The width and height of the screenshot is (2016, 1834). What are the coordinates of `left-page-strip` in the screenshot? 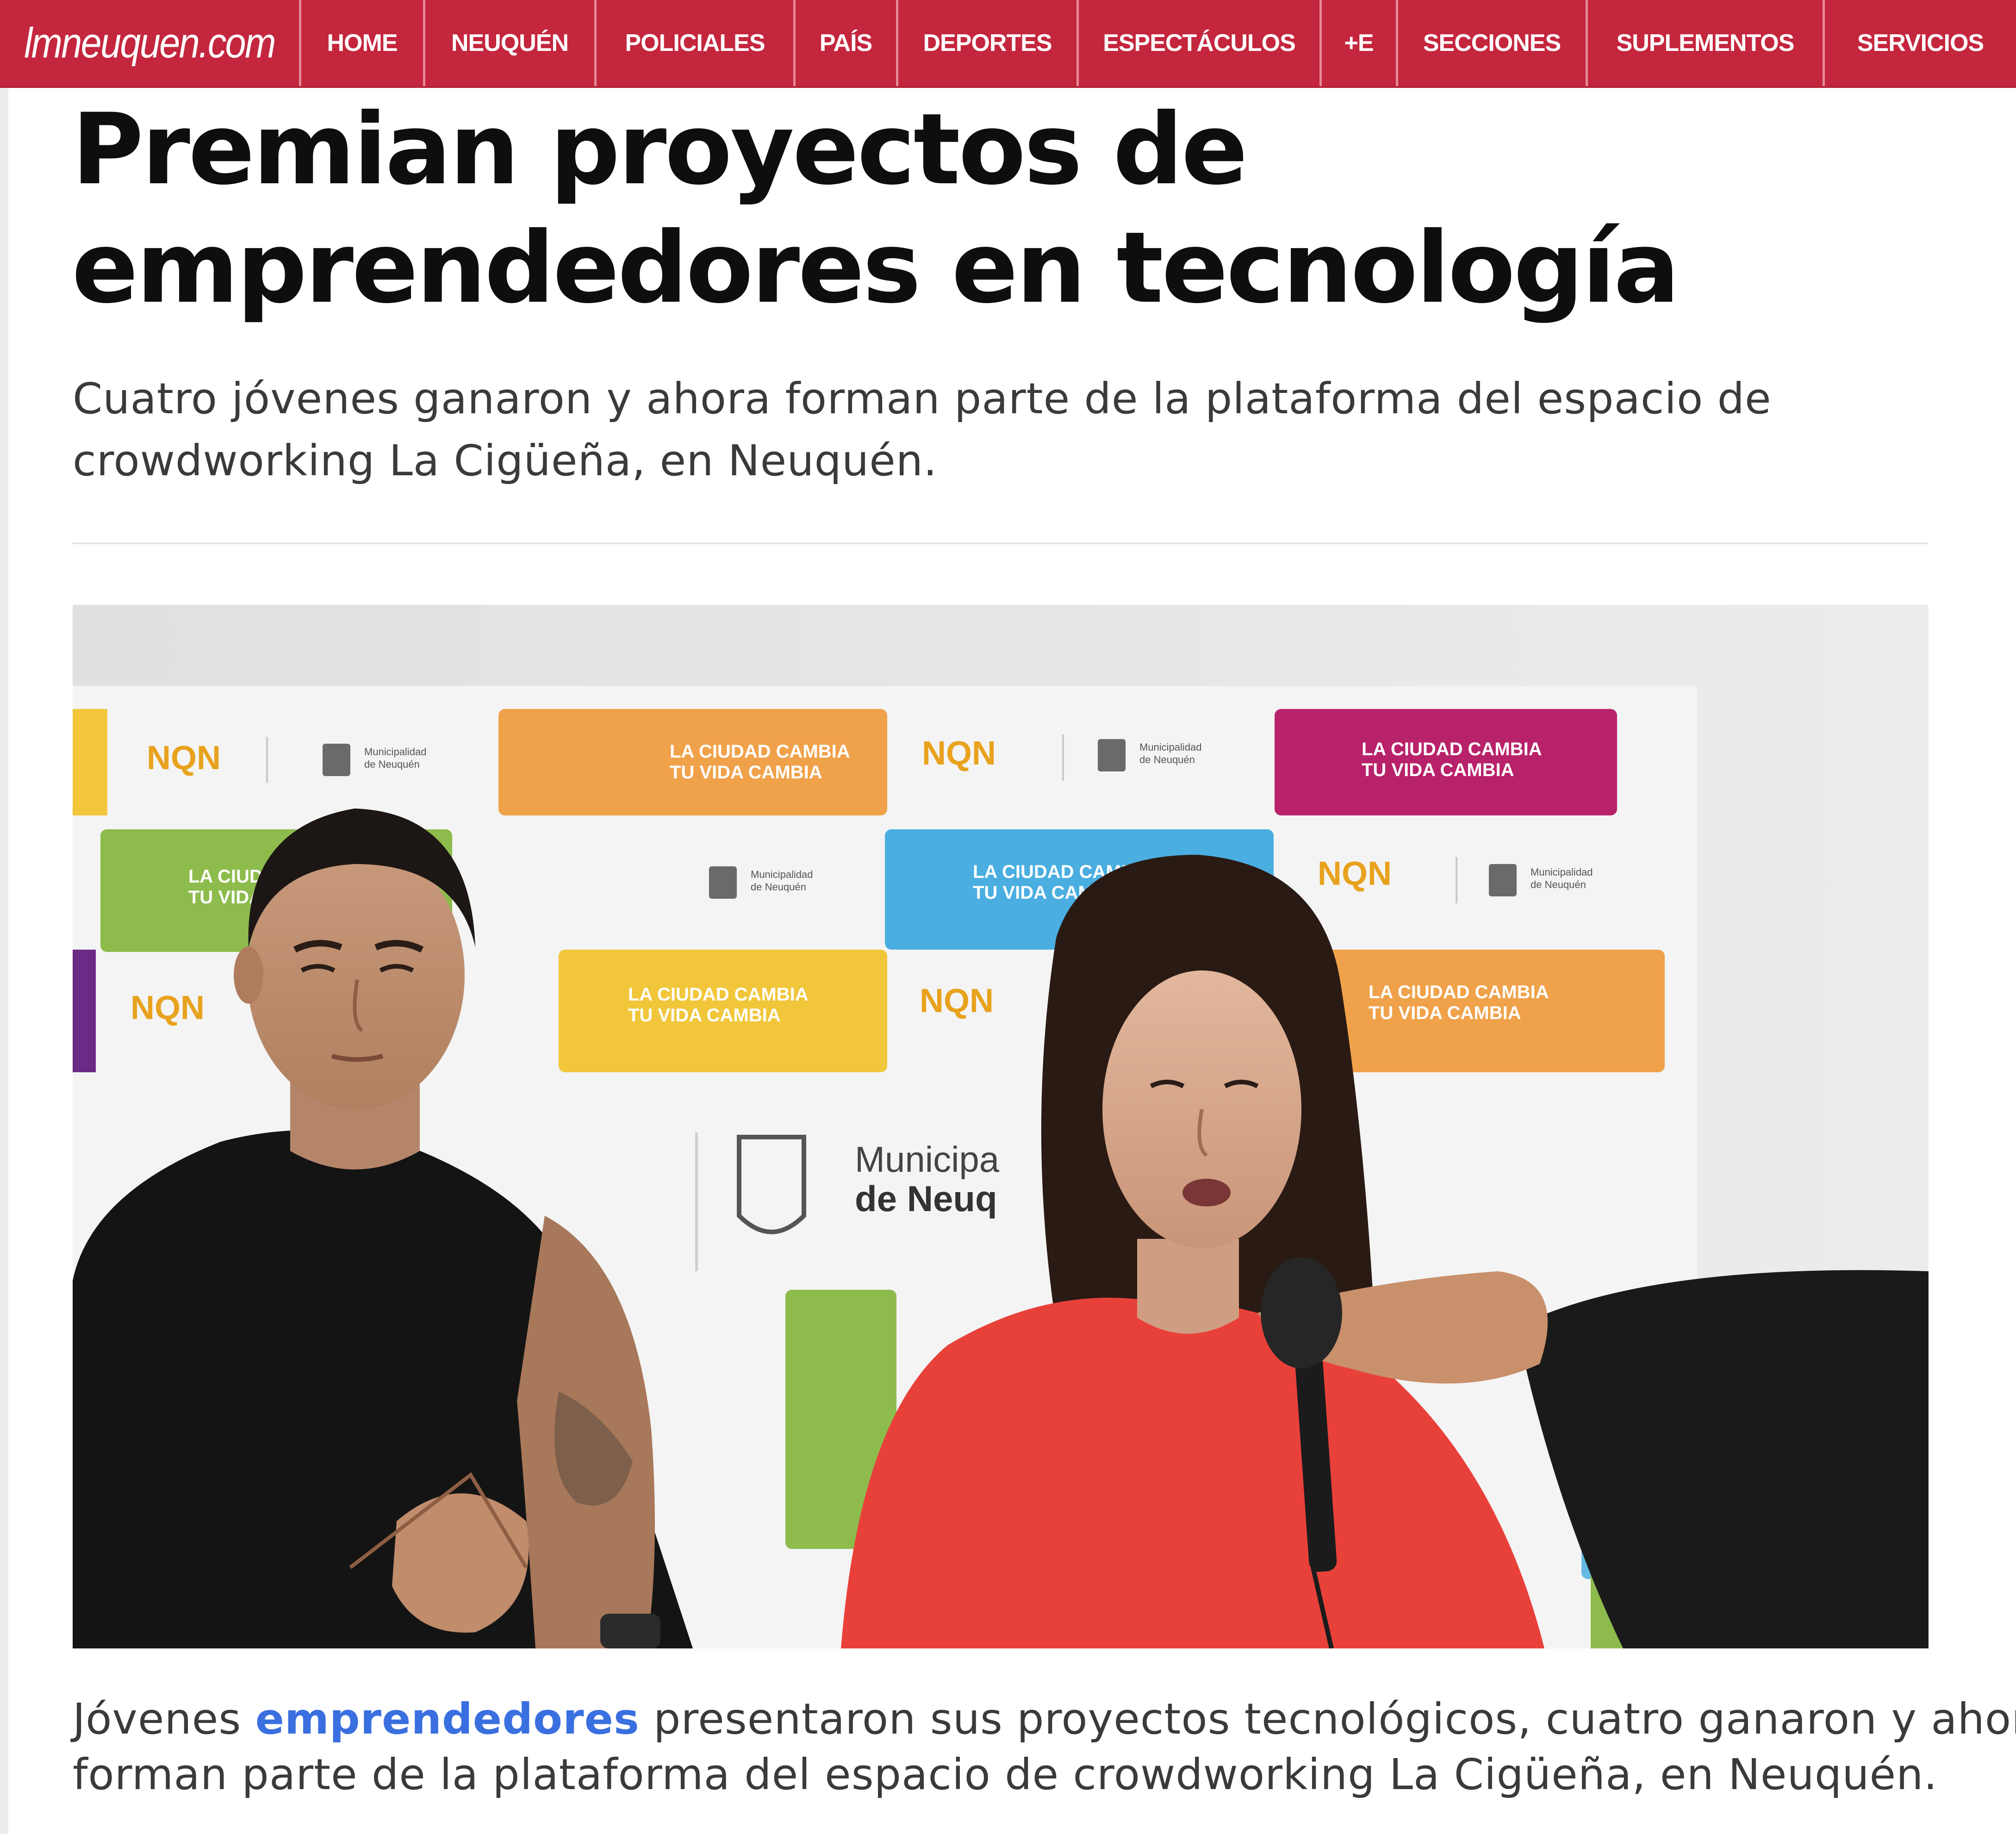 It's located at (4, 961).